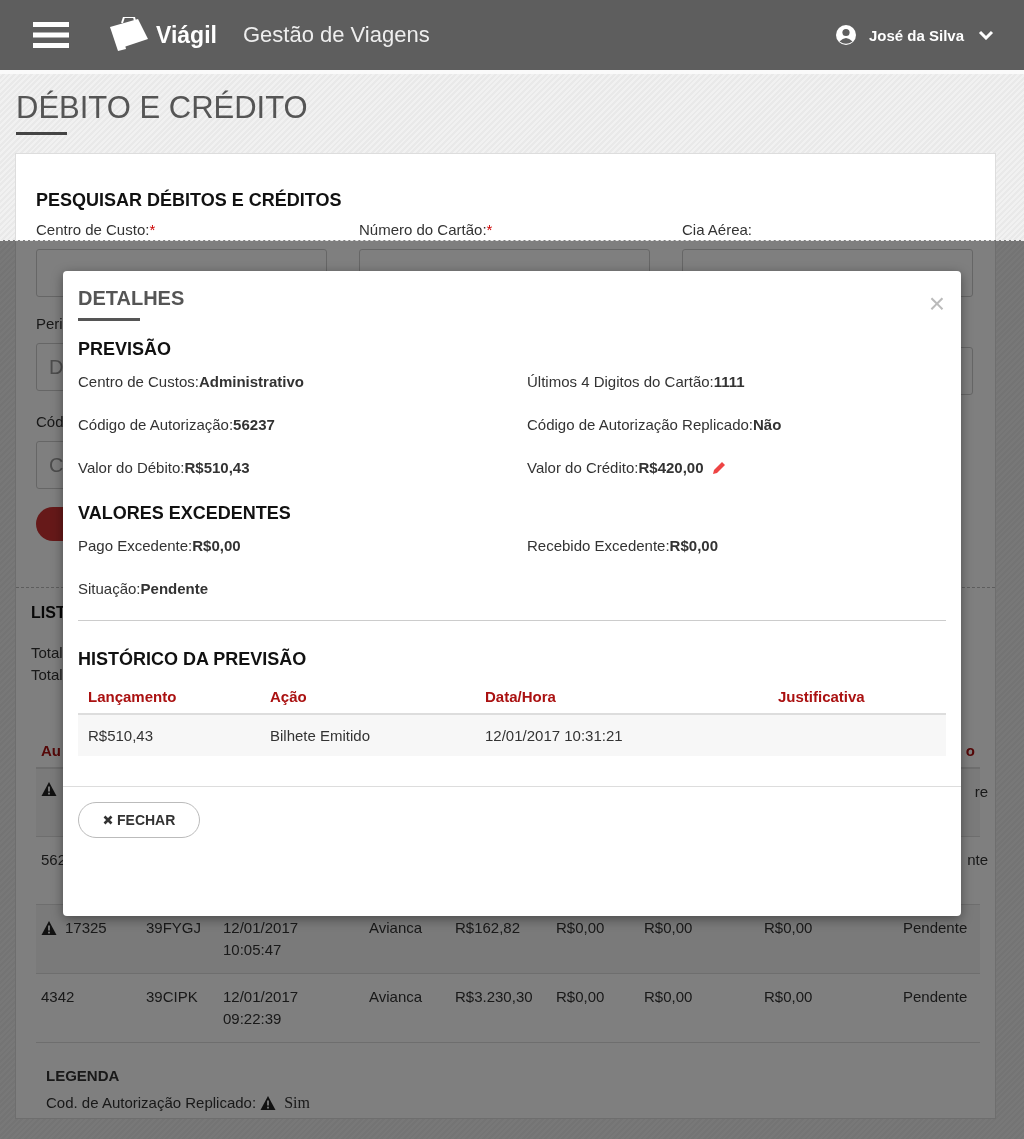 This screenshot has height=1139, width=1024. What do you see at coordinates (121, 735) in the screenshot?
I see `table-cell: R$510,43` at bounding box center [121, 735].